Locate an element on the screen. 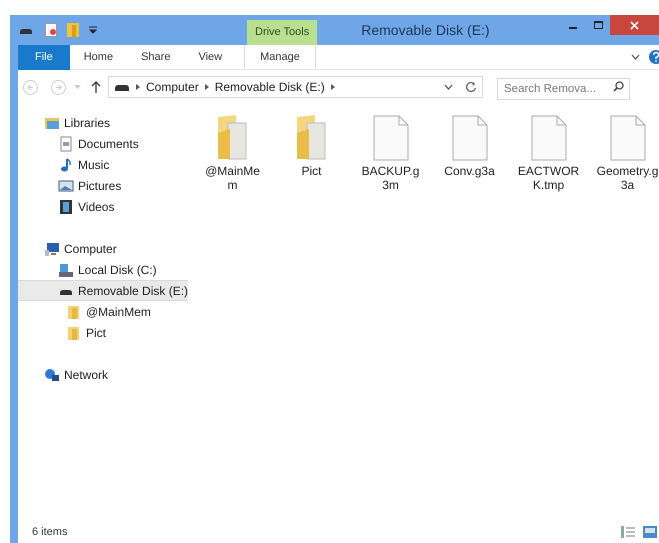  file-item: Geometry.g3a is located at coordinates (623, 151).